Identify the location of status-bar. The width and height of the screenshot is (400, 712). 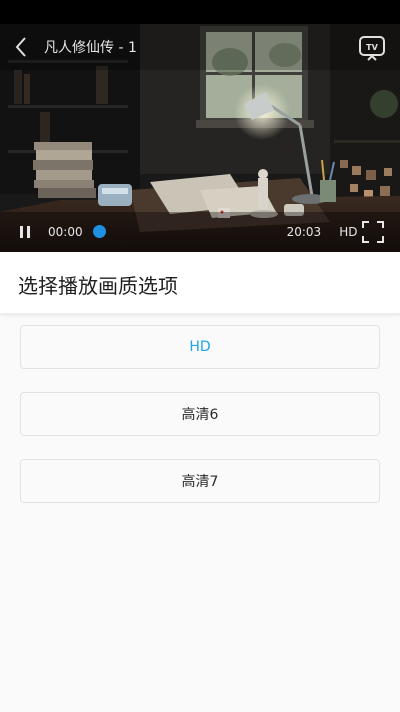
(200, 12).